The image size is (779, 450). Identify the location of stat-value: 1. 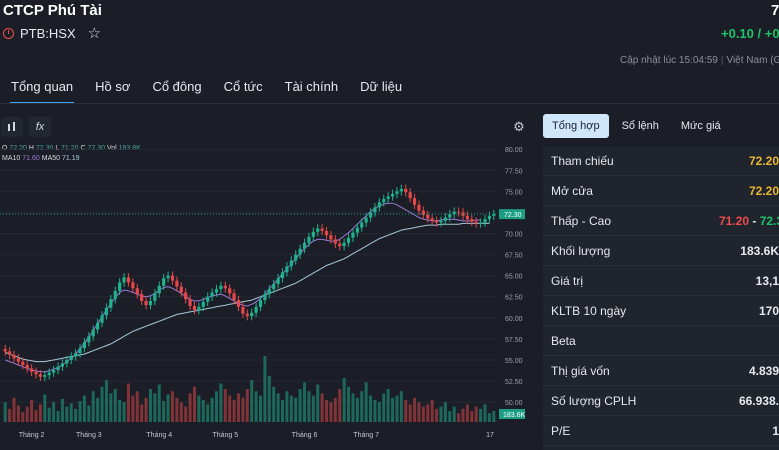
(775, 431).